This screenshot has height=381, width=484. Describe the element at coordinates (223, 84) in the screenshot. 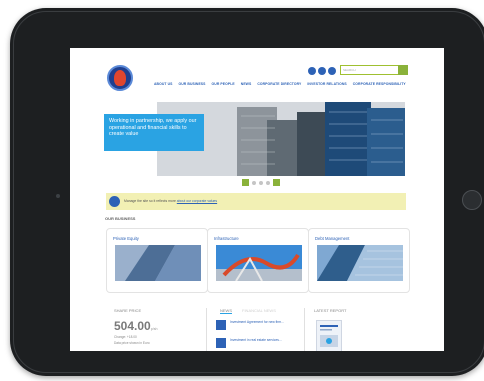

I see `nav-item-people: OUR PEOPLE` at that location.